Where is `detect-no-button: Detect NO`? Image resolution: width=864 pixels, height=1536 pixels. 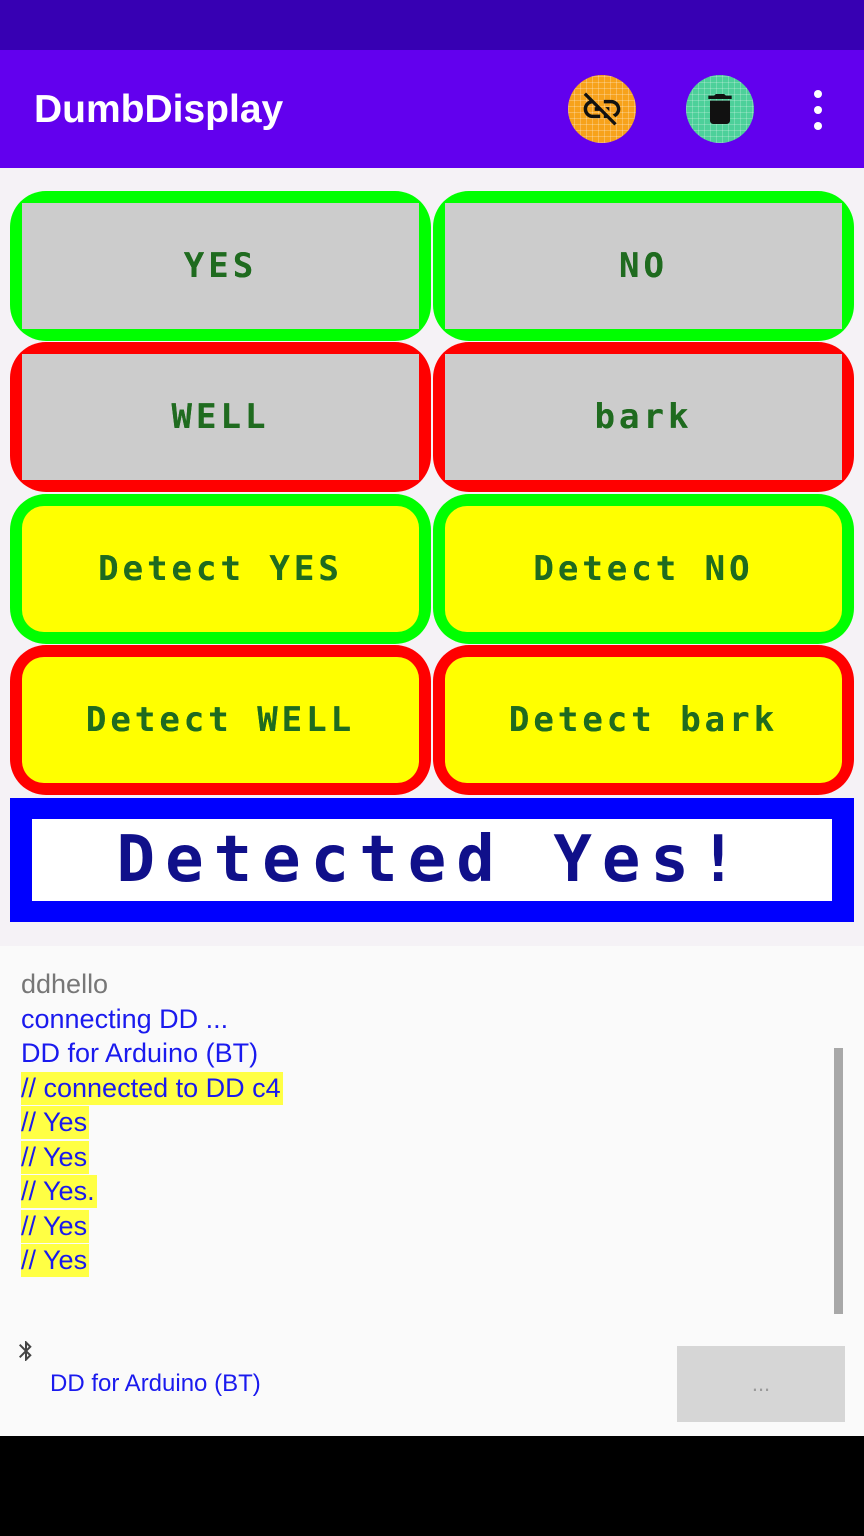 detect-no-button: Detect NO is located at coordinates (643, 569).